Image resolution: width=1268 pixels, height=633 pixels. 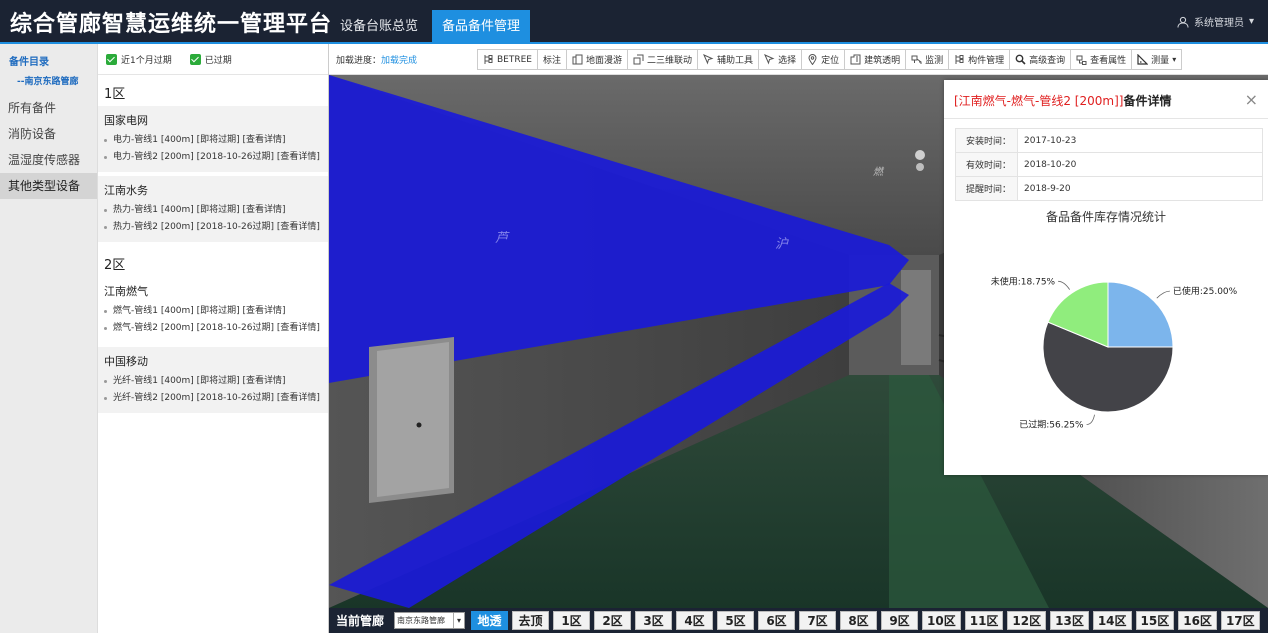 I want to click on zone-button: 2区, so click(x=613, y=620).